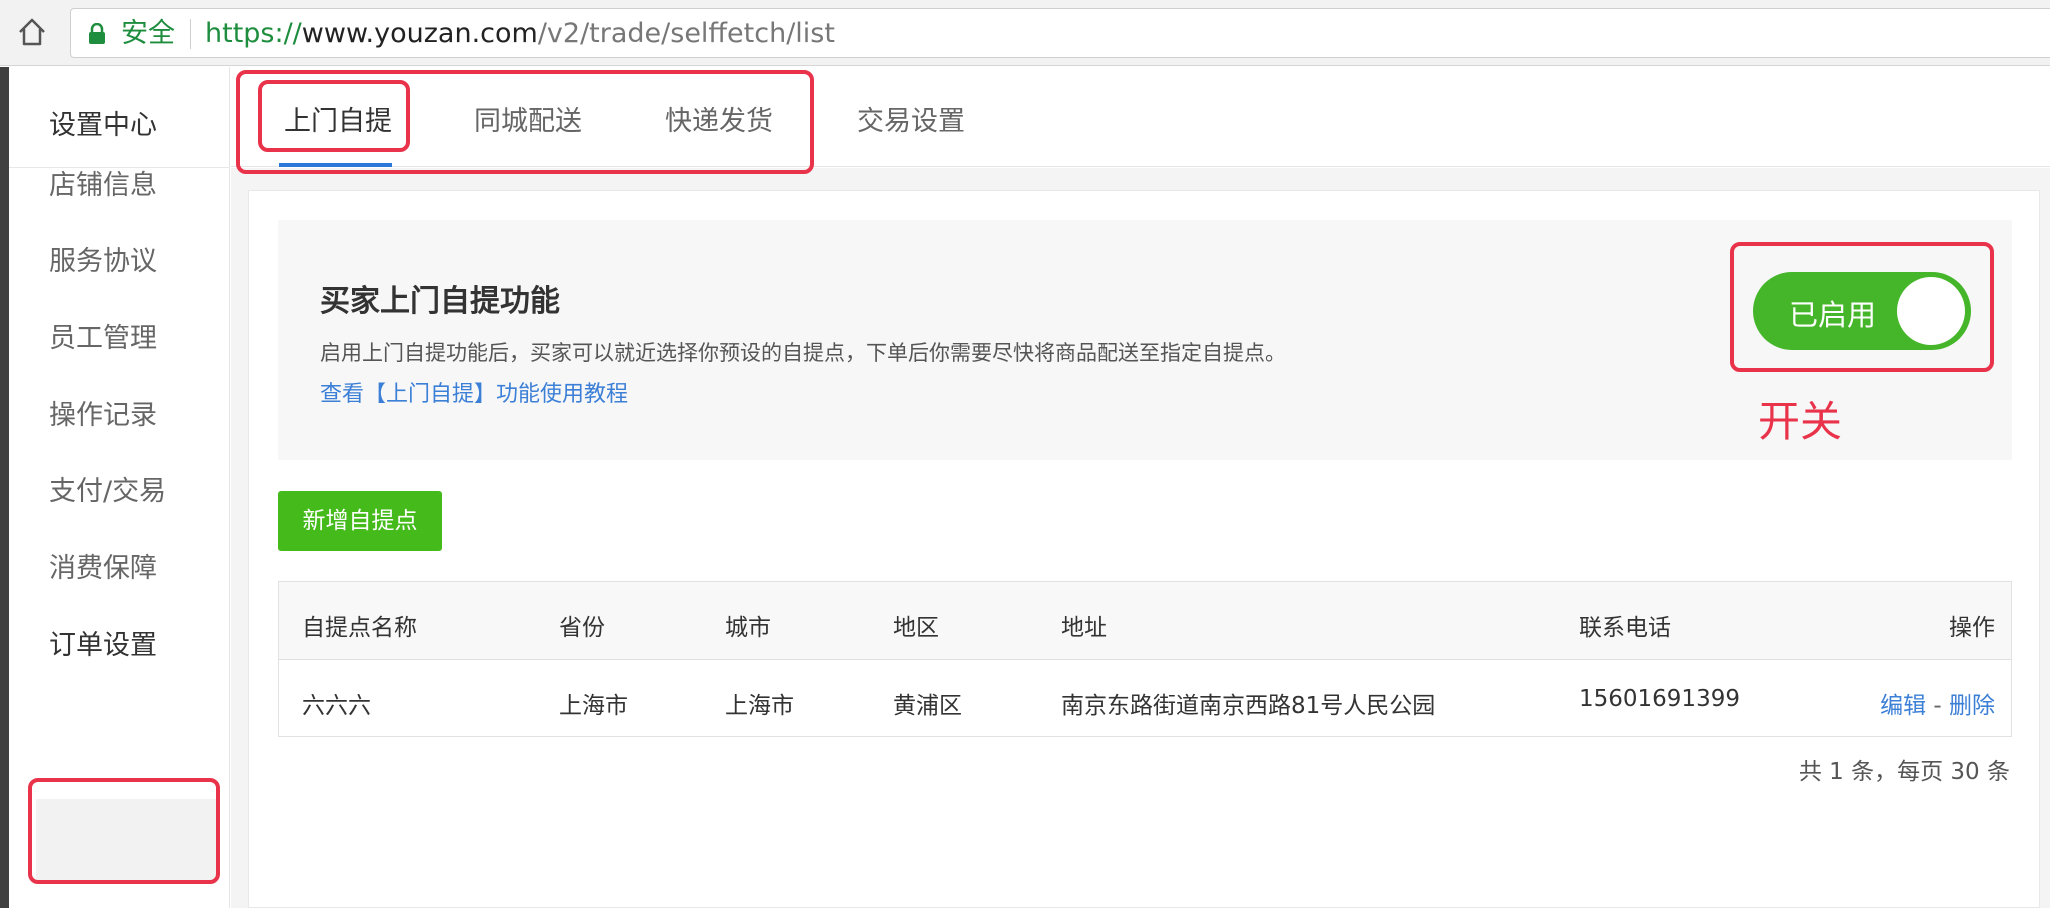 This screenshot has height=908, width=2050. Describe the element at coordinates (1659, 699) in the screenshot. I see `row-phone: 15601691399` at that location.